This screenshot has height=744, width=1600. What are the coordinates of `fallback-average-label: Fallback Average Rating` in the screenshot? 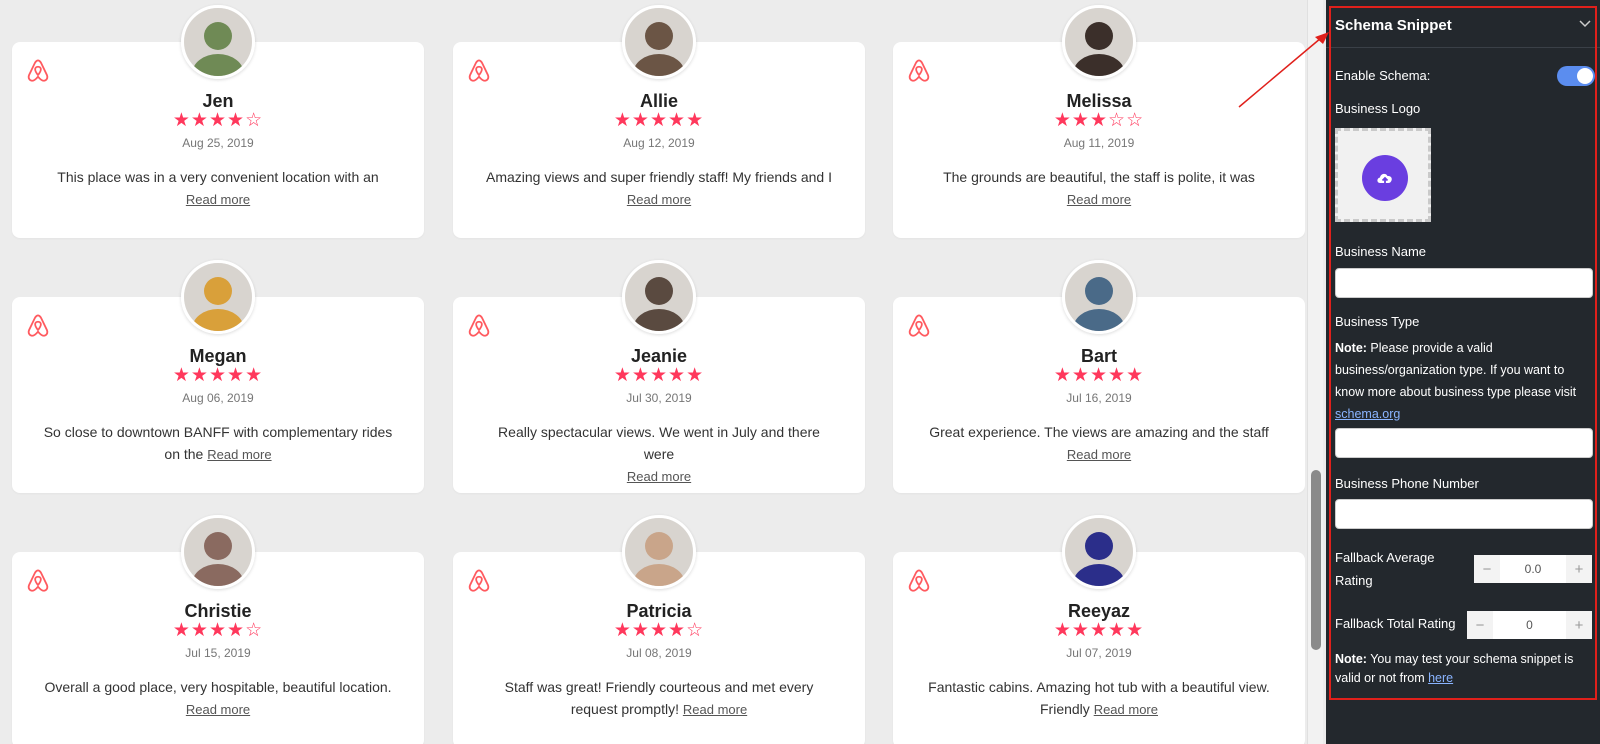 It's located at (1385, 569).